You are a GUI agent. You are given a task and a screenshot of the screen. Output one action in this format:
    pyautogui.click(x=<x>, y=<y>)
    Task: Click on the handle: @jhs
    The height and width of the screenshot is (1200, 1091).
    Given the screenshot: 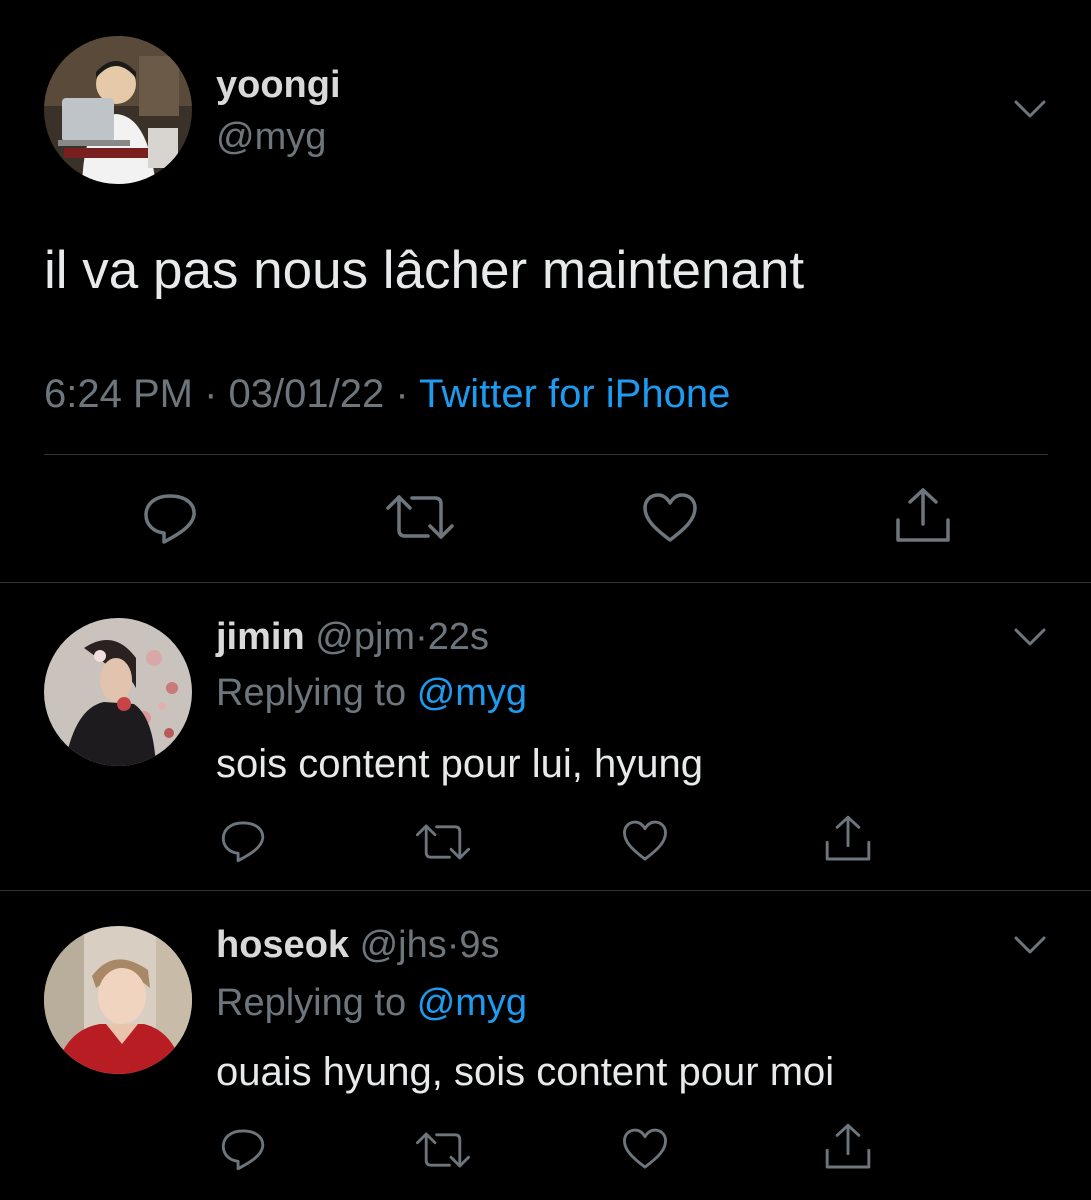 What is the action you would take?
    pyautogui.click(x=403, y=945)
    